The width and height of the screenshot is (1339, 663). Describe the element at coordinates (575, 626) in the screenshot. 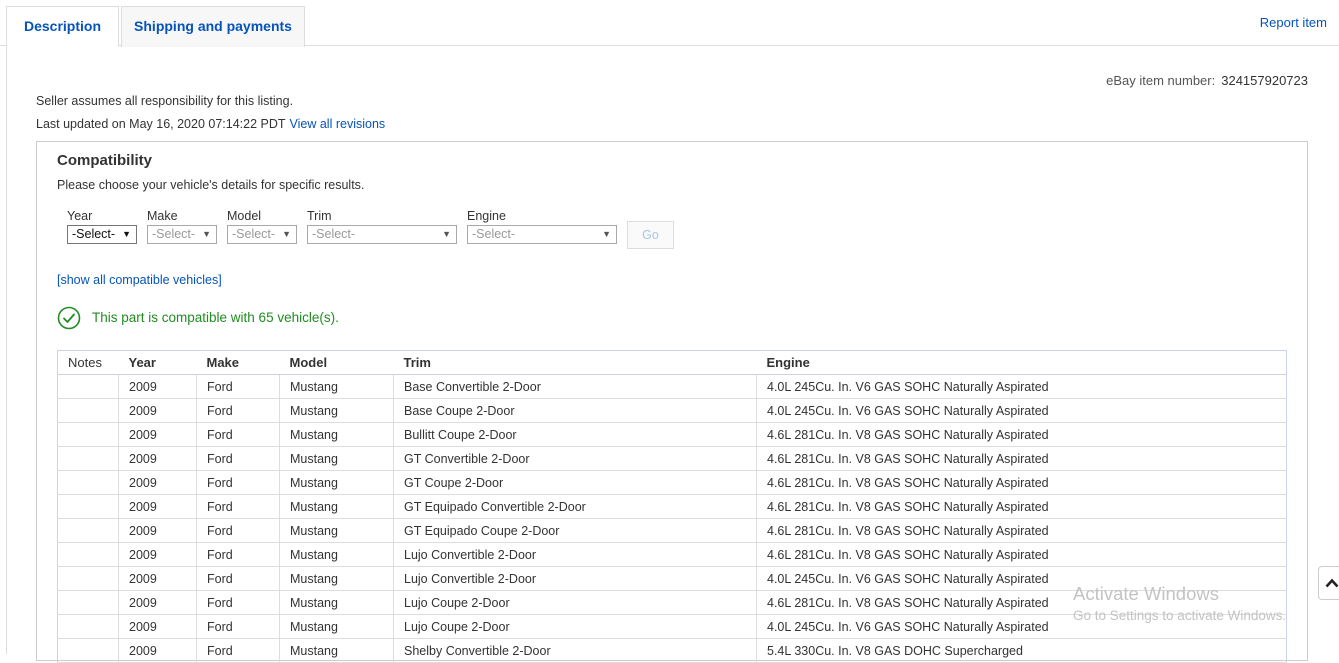

I see `cell-trim: Lujo Coupe 2-Door` at that location.